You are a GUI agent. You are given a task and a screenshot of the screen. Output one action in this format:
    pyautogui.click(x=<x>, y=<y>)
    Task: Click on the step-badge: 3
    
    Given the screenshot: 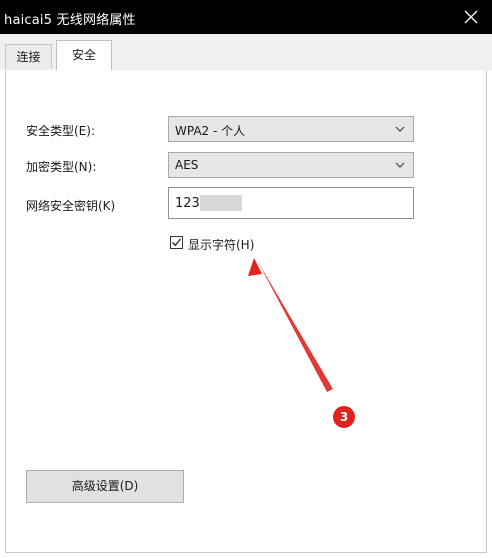 What is the action you would take?
    pyautogui.click(x=344, y=417)
    